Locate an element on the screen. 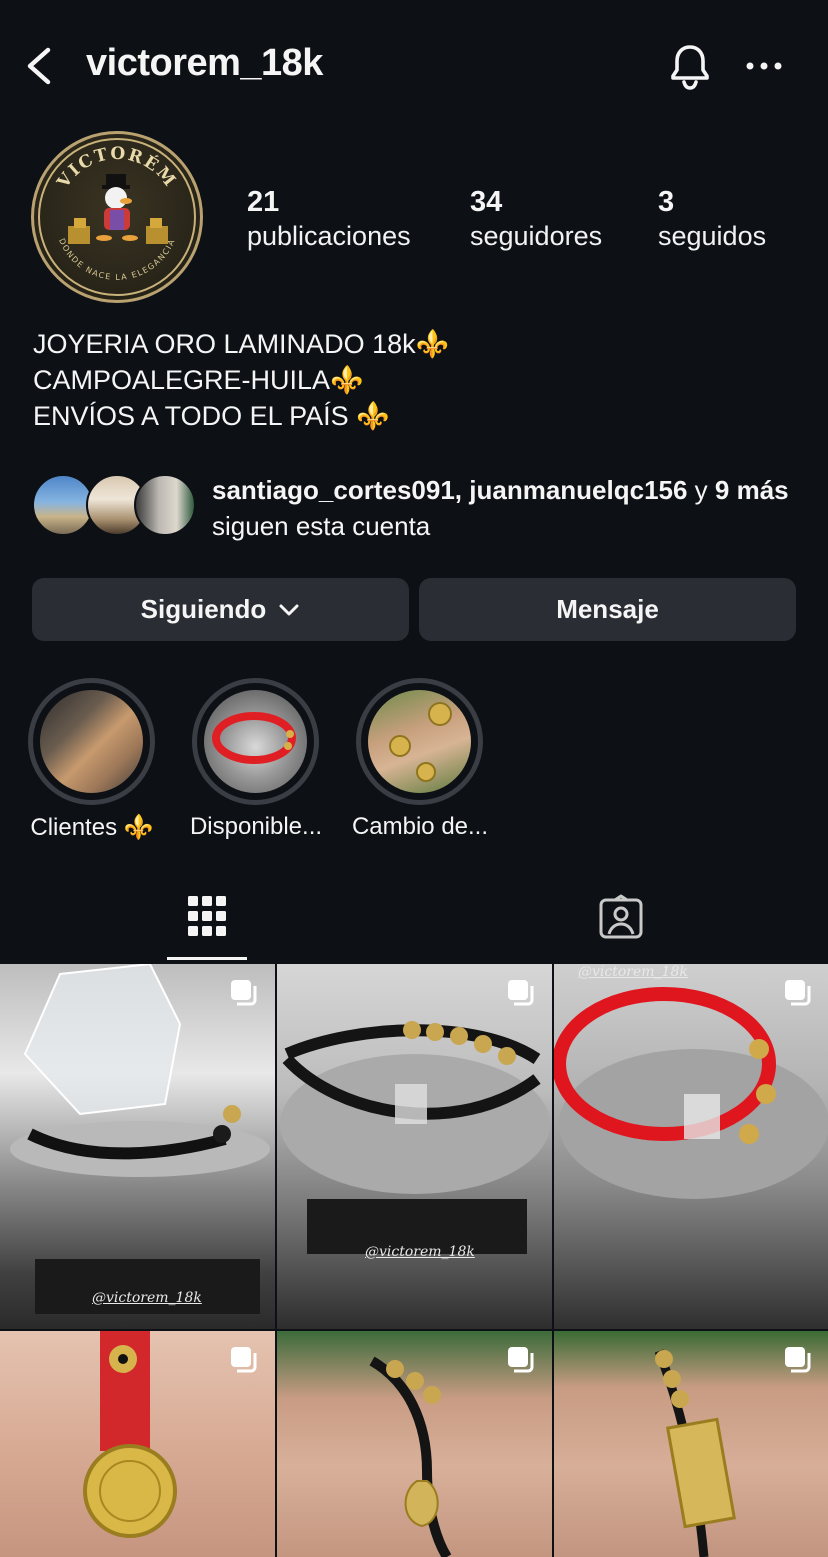 This screenshot has height=1557, width=828. tagged-person-icon is located at coordinates (621, 917).